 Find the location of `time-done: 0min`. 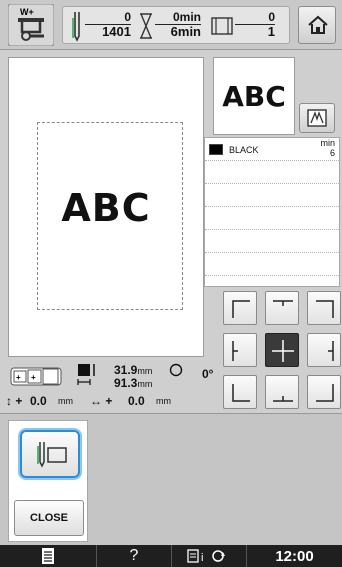

time-done: 0min is located at coordinates (186, 17).